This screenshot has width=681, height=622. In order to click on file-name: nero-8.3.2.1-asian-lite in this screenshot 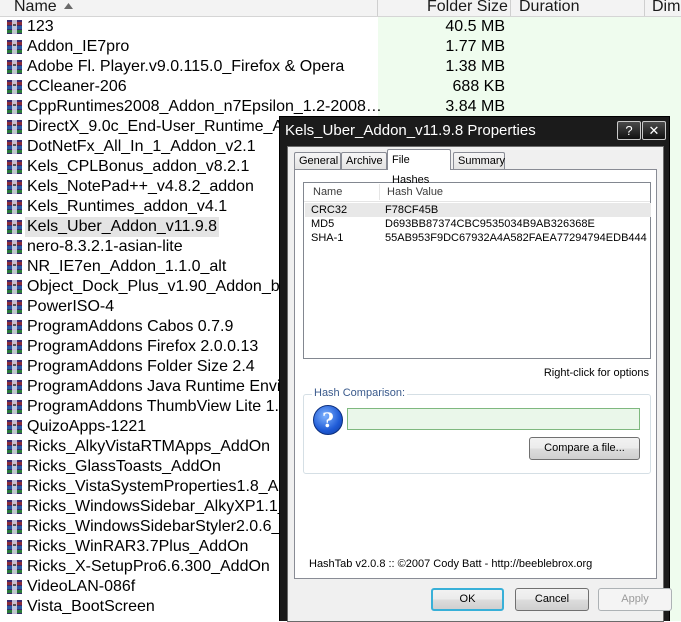, I will do `click(105, 246)`.